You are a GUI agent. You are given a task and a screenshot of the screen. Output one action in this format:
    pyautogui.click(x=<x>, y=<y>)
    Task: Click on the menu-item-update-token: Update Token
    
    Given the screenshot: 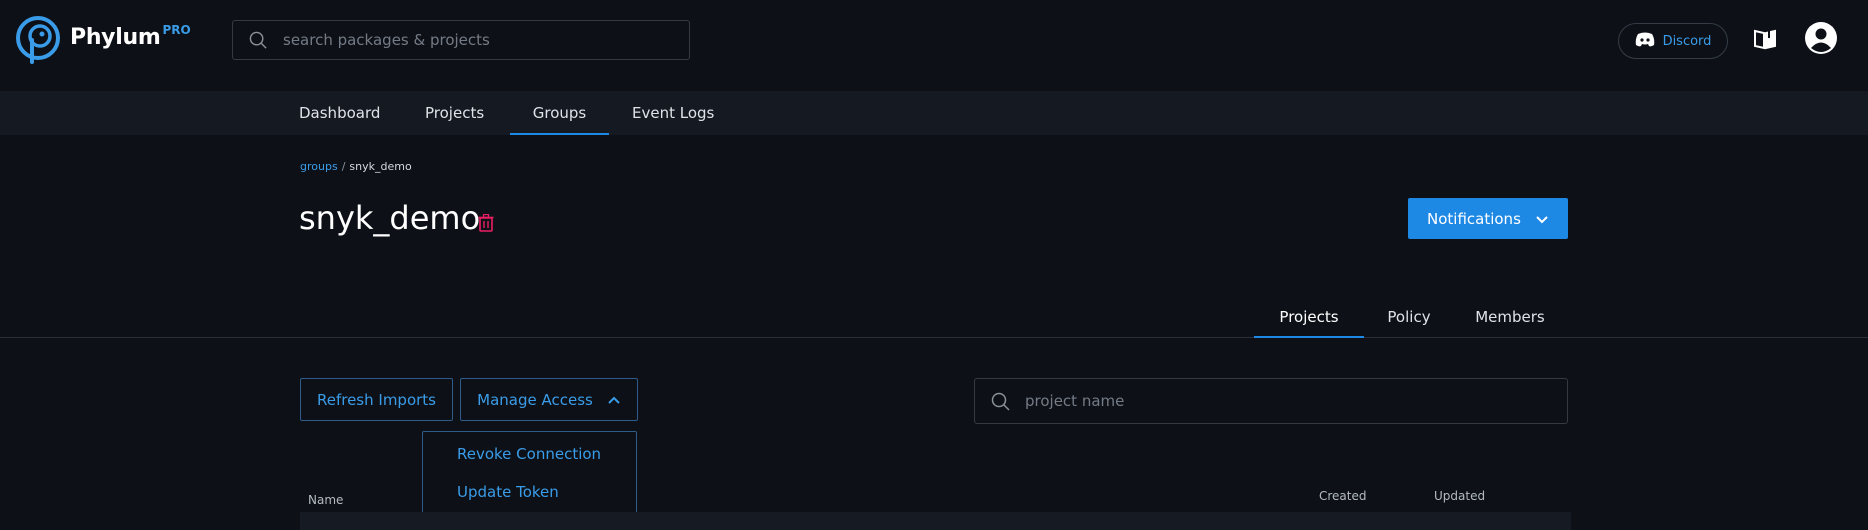 What is the action you would take?
    pyautogui.click(x=508, y=492)
    